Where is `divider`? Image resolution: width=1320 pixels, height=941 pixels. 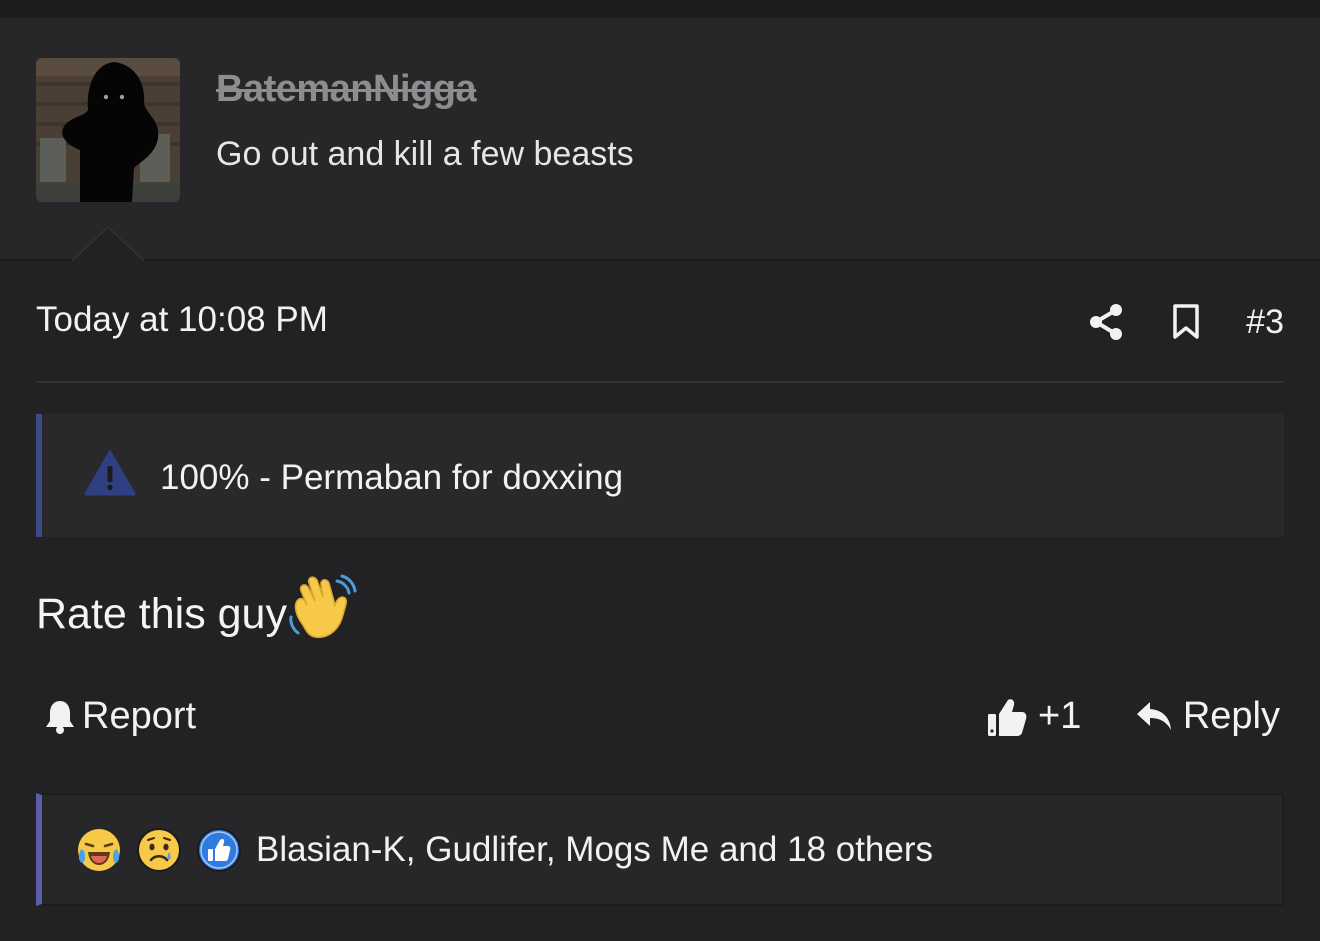 divider is located at coordinates (660, 382).